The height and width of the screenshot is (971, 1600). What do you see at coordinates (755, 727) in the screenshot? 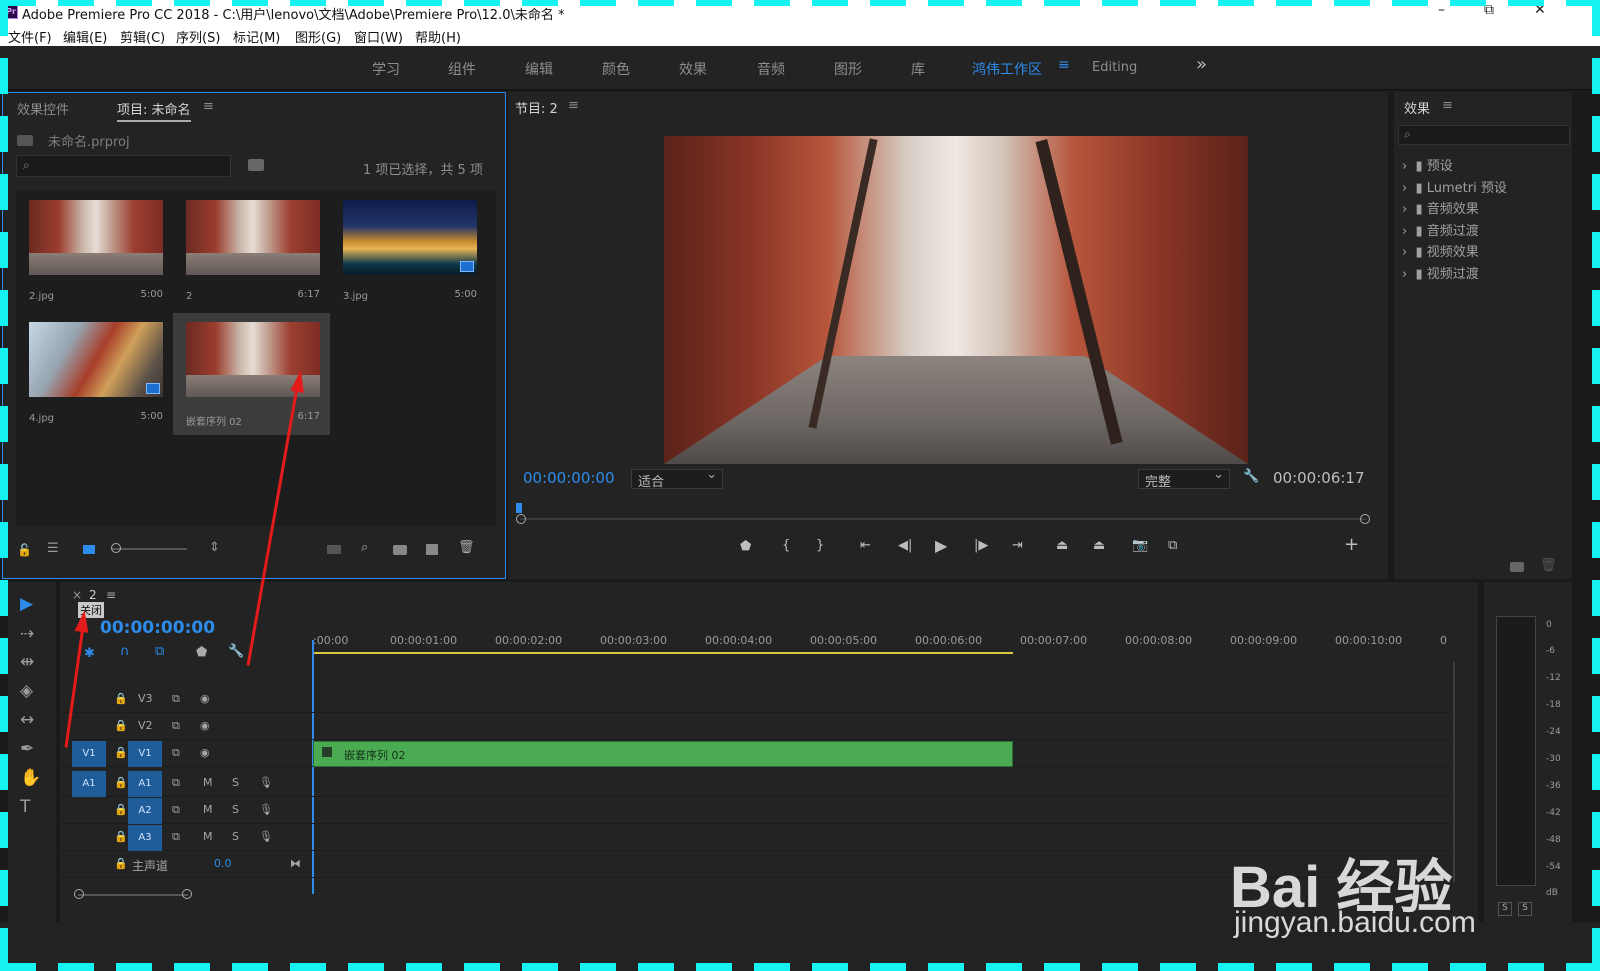
I see `video-track-v2: 🔒 V2 ⧉ ◉` at bounding box center [755, 727].